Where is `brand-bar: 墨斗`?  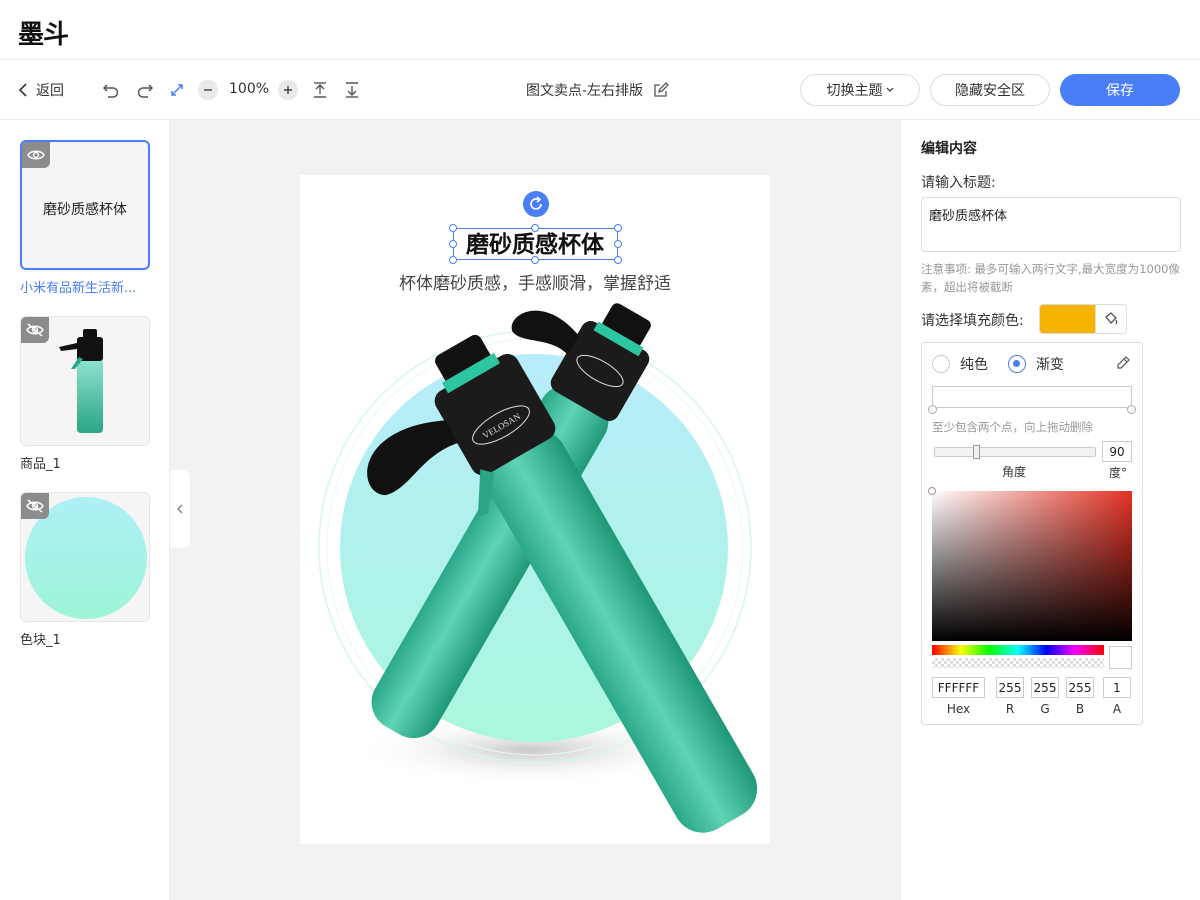 brand-bar: 墨斗 is located at coordinates (600, 30).